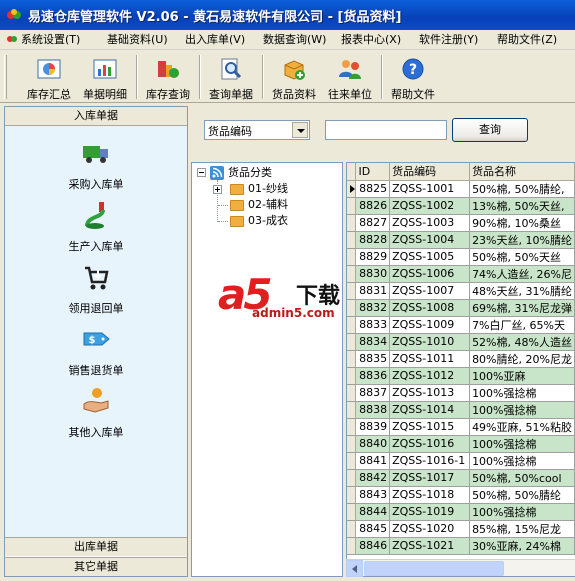 This screenshot has height=581, width=575. I want to click on cell-id: 8840, so click(373, 444).